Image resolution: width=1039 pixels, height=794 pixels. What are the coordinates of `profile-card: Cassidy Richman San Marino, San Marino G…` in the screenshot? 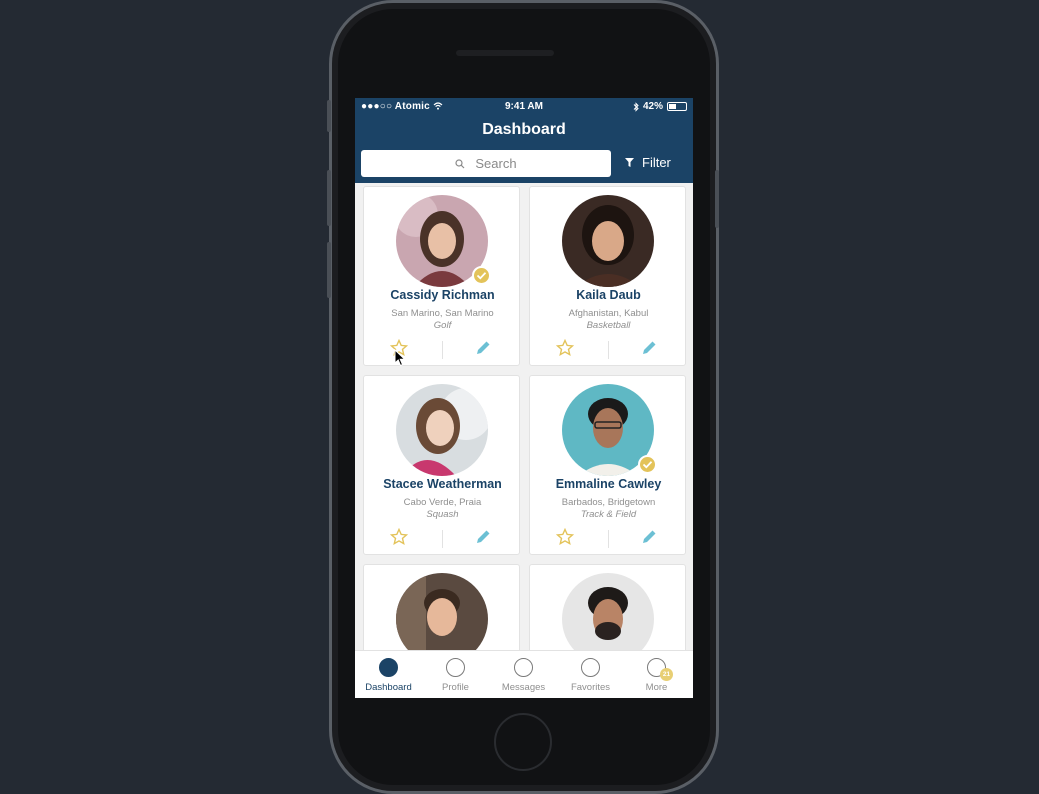 It's located at (441, 276).